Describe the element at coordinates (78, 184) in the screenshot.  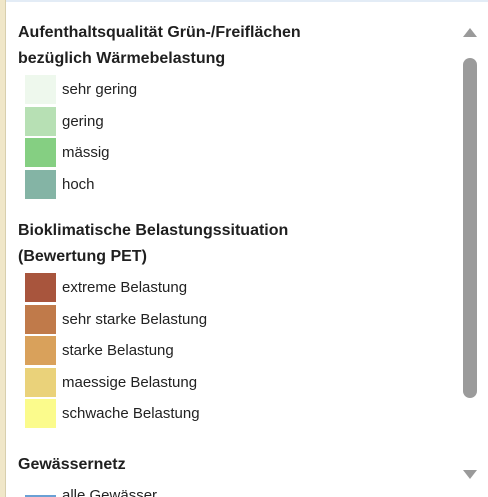
I see `legend-item-label: hoch` at that location.